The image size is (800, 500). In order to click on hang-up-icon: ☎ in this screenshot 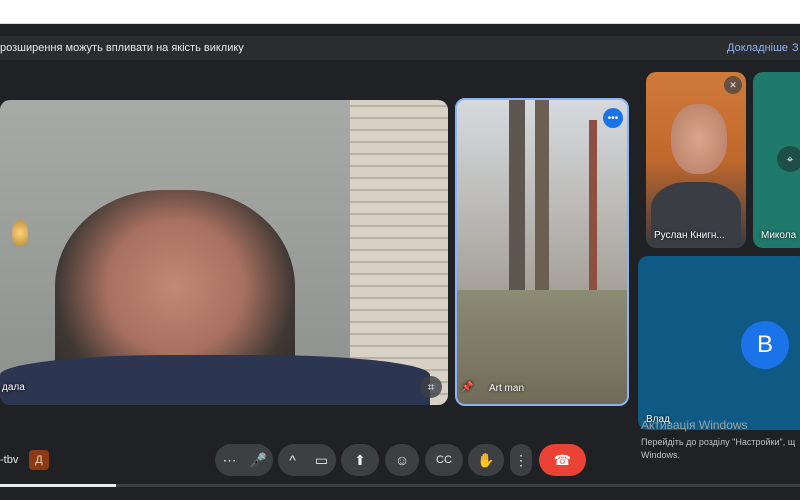, I will do `click(562, 459)`.